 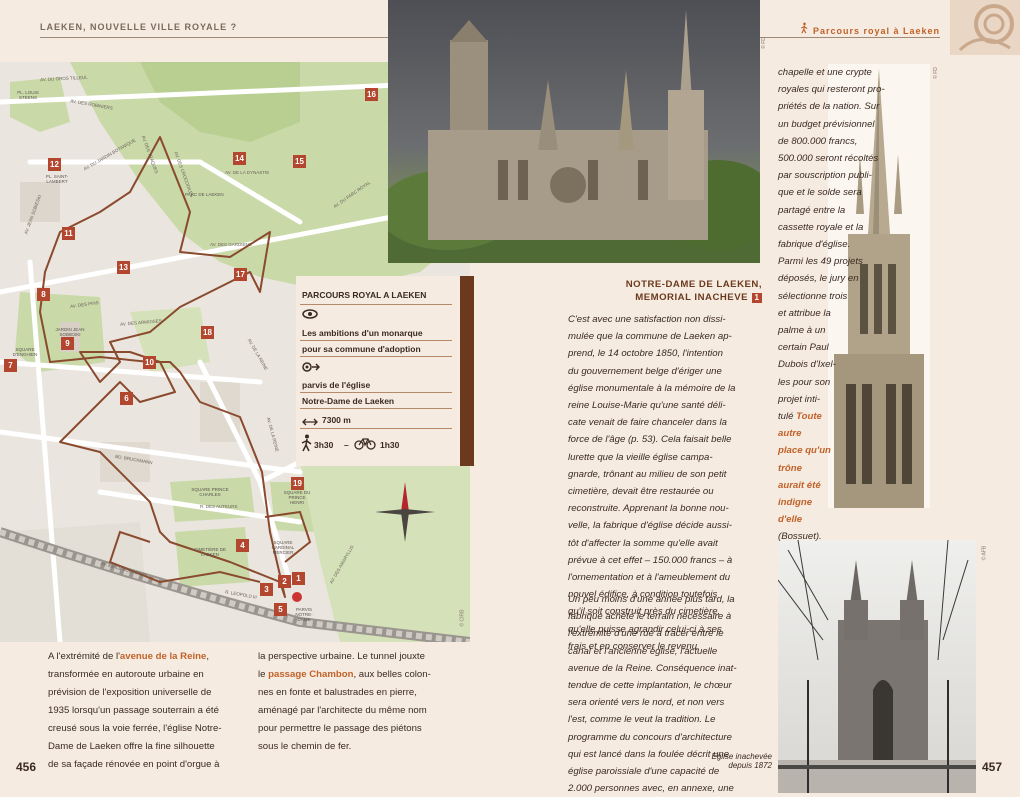 I want to click on route-panel-accent, so click(x=467, y=371).